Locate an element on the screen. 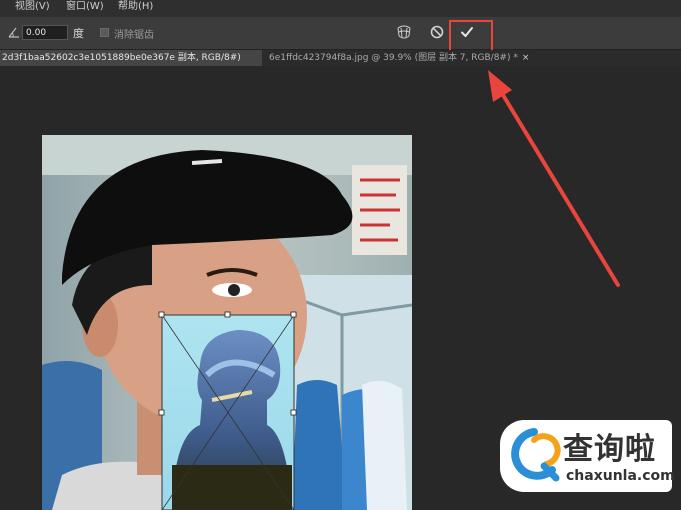 The image size is (681, 510). close-icon: × is located at coordinates (526, 58).